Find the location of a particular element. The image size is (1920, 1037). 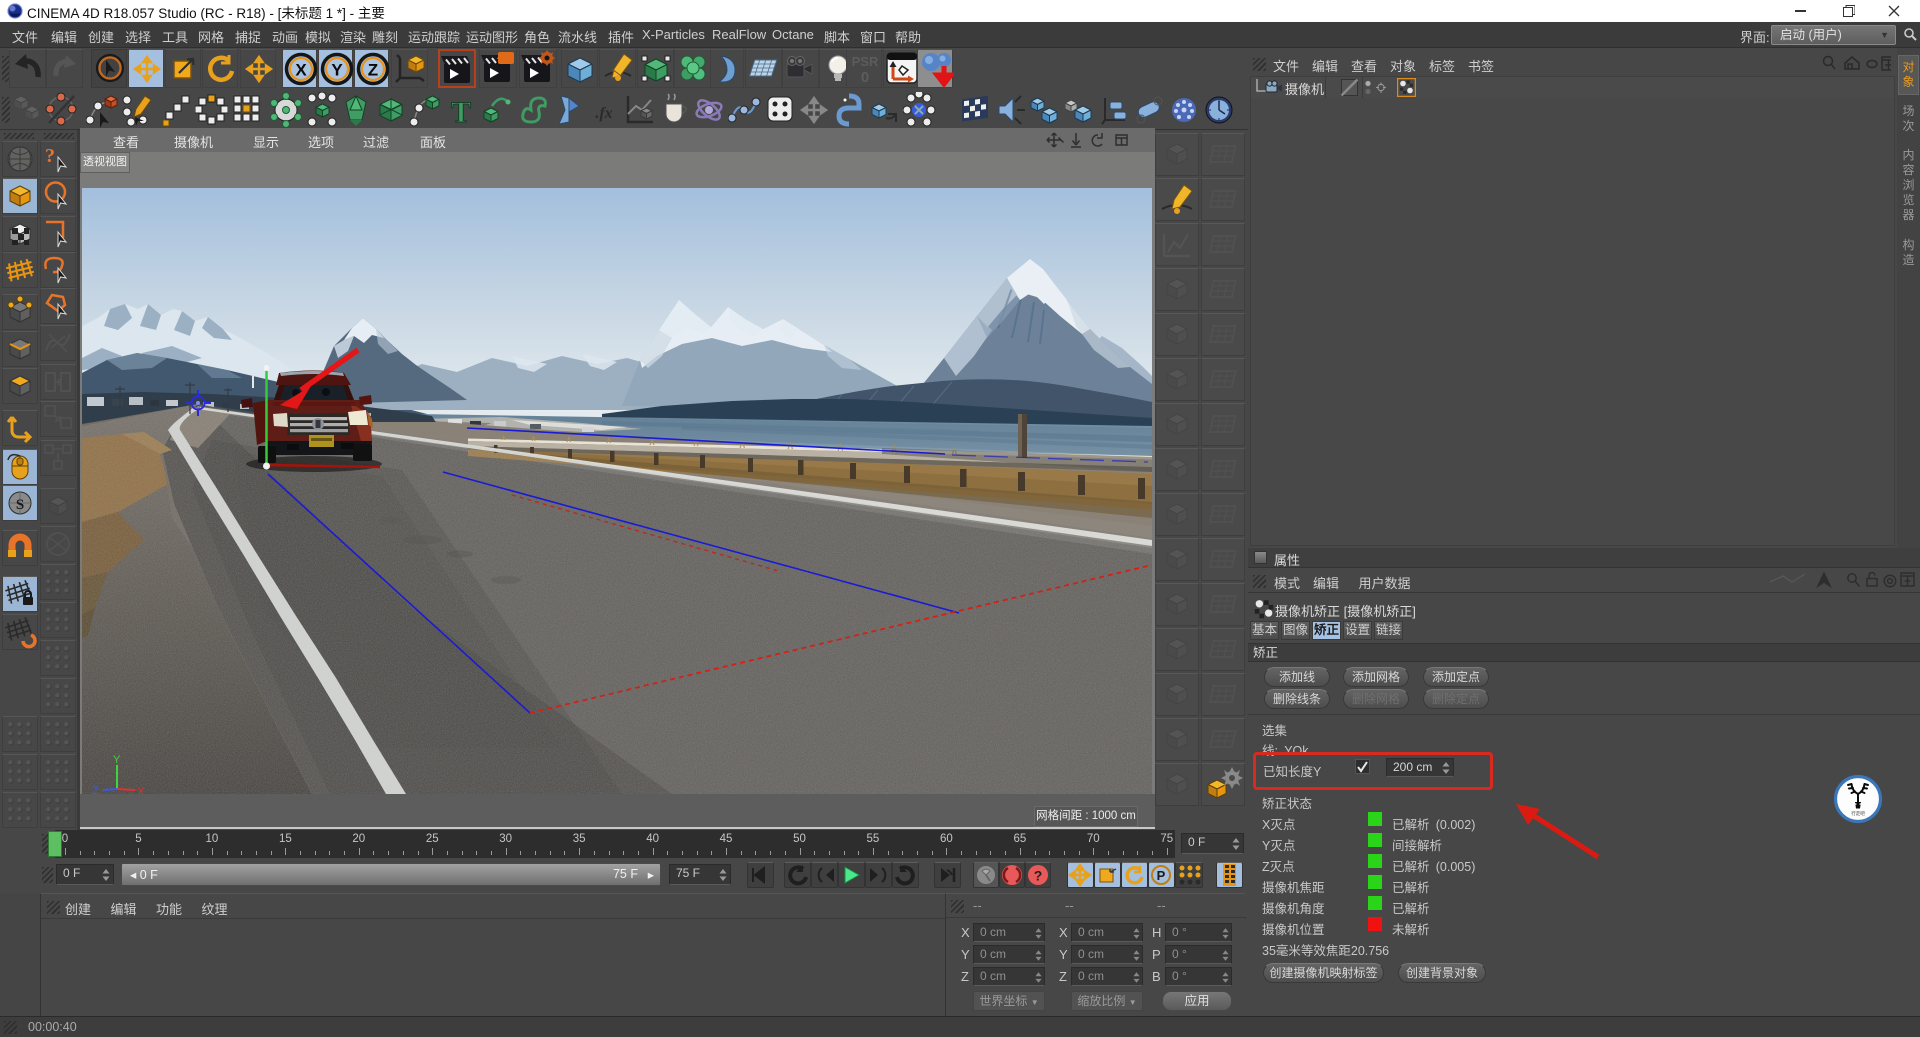

svg-text: 0 is located at coordinates (865, 77).